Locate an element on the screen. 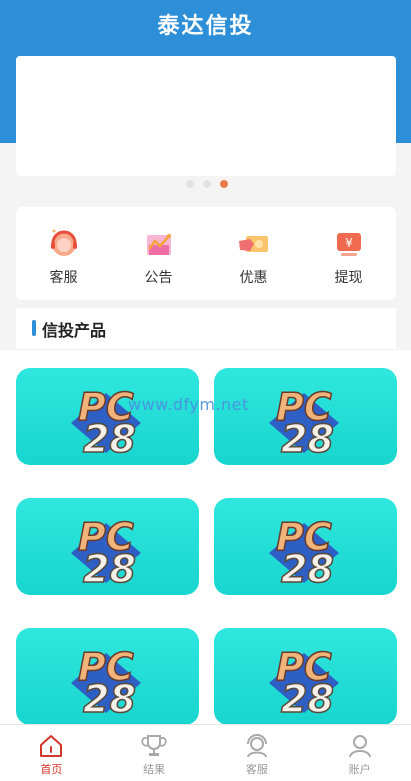 The height and width of the screenshot is (781, 411). quick-action-label: 客服 is located at coordinates (63, 278).